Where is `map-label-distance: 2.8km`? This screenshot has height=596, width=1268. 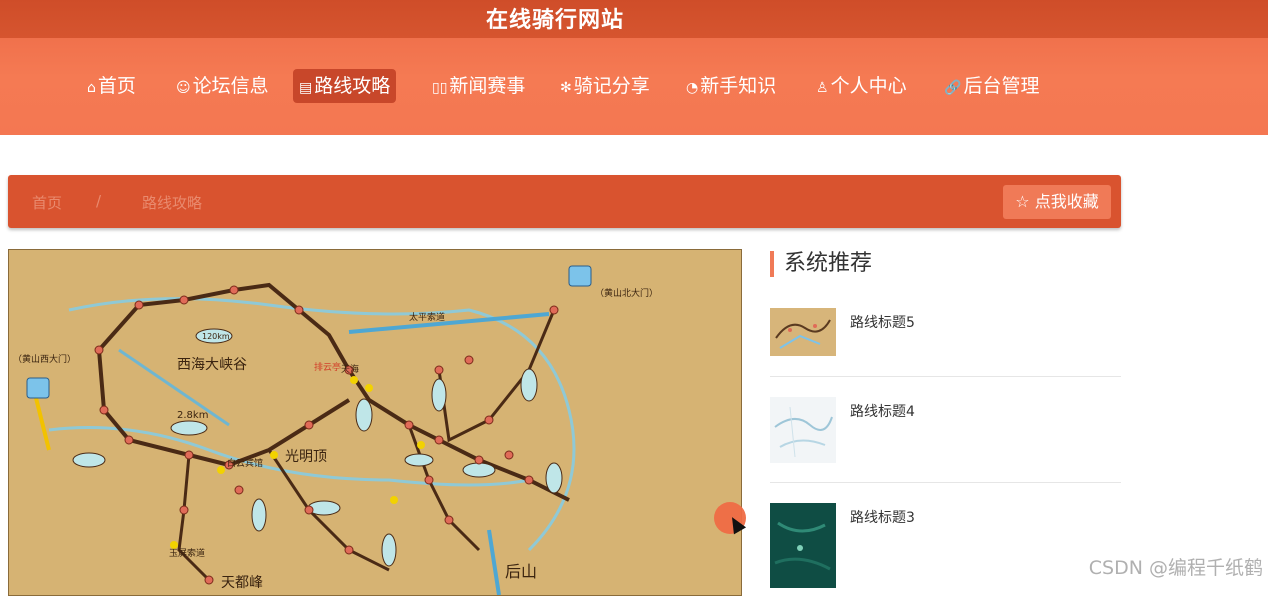 map-label-distance: 2.8km is located at coordinates (193, 415).